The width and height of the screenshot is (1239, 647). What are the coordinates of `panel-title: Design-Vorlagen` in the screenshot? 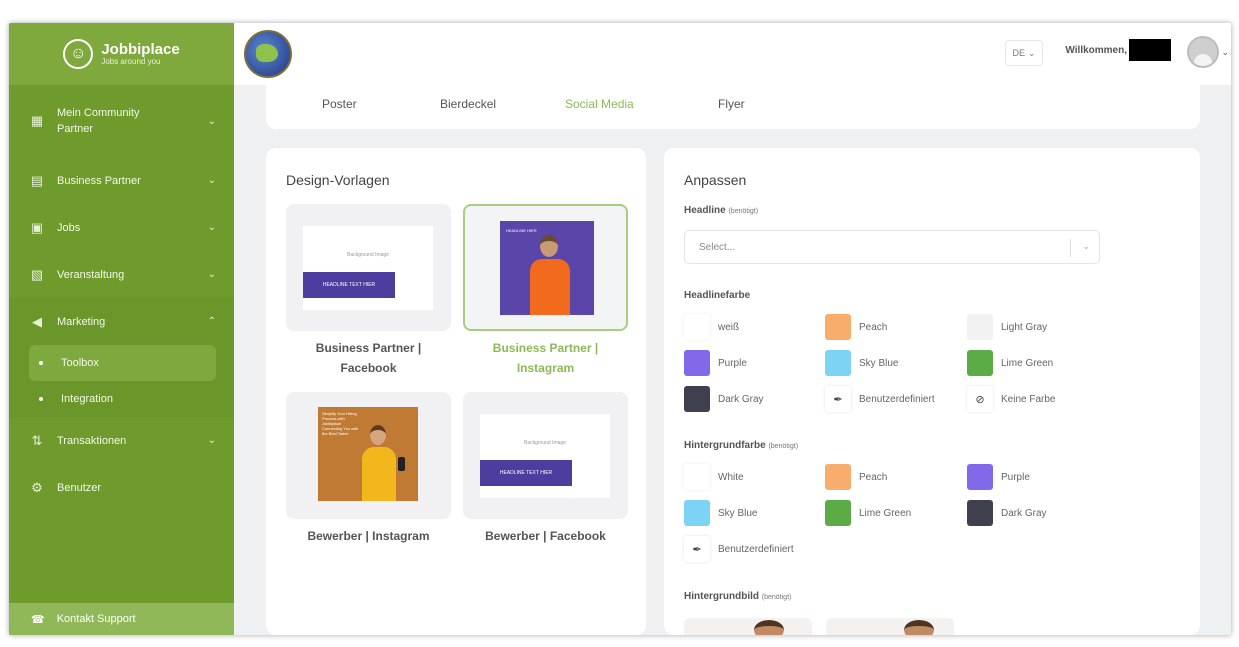 It's located at (338, 180).